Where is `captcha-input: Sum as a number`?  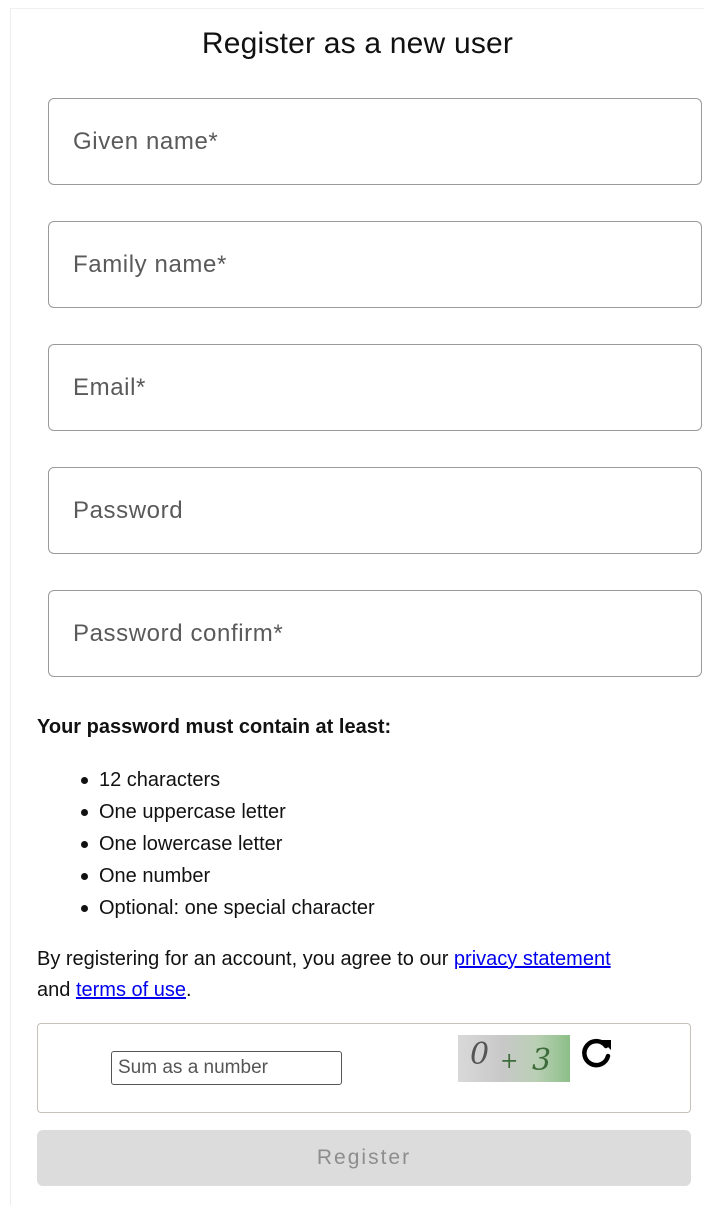
captcha-input: Sum as a number is located at coordinates (226, 1068).